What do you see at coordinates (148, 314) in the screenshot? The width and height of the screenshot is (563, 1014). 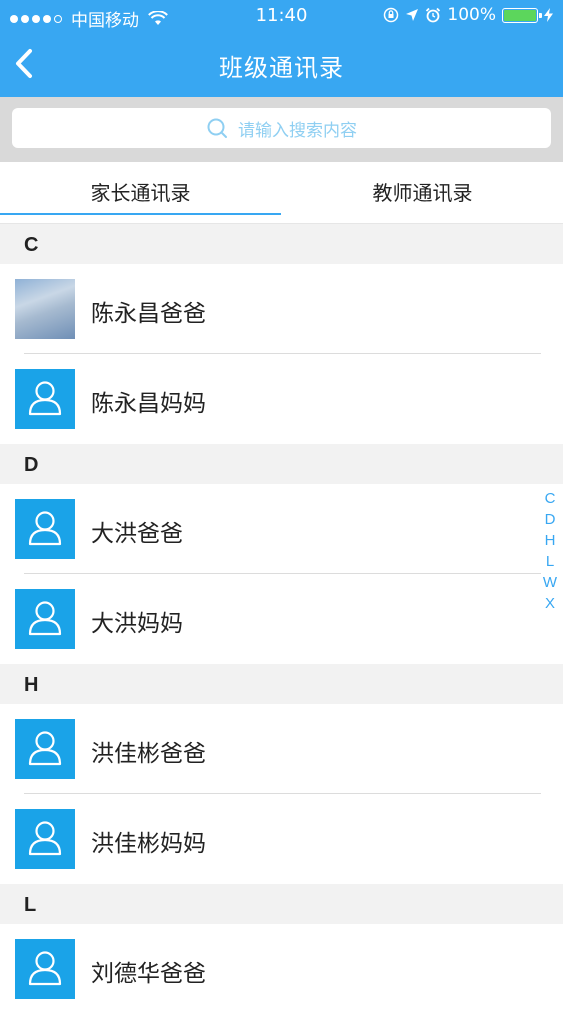 I see `contact-name: 陈永昌爸爸` at bounding box center [148, 314].